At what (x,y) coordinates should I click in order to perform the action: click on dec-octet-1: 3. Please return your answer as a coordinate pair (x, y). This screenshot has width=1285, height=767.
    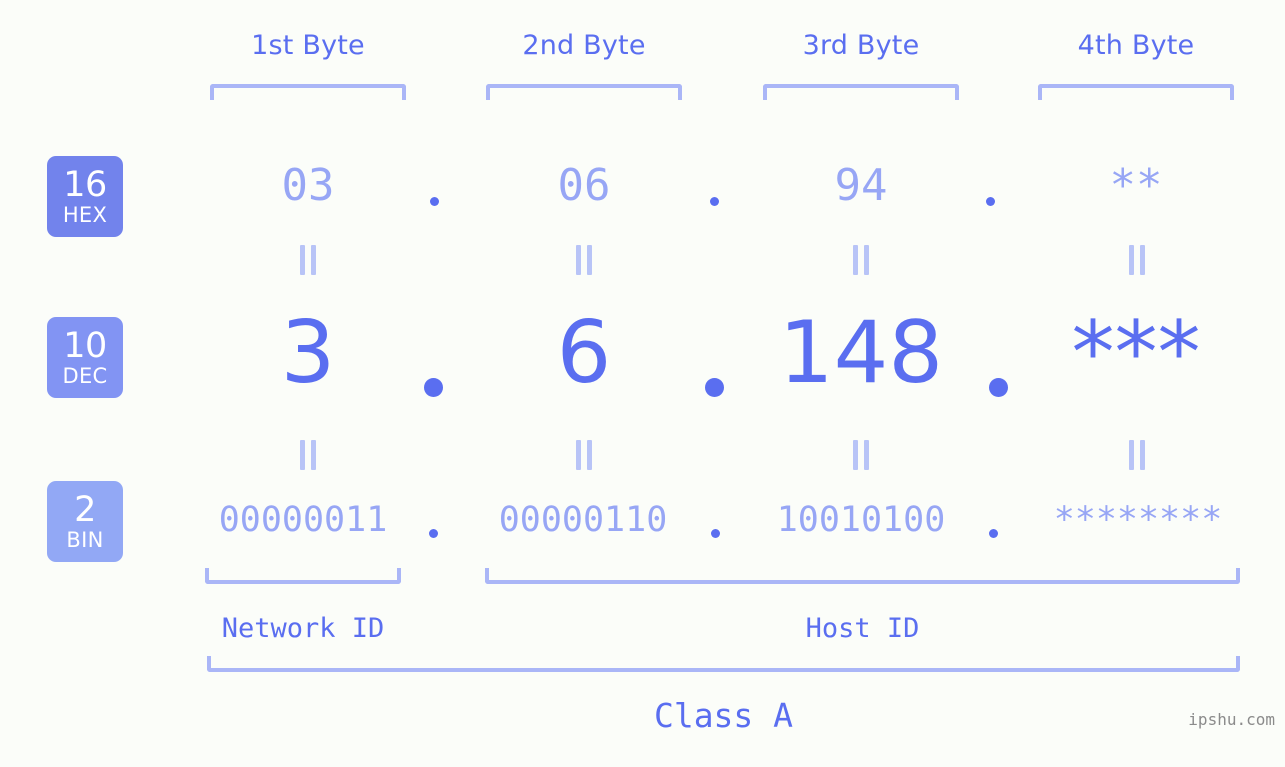
    Looking at the image, I should click on (308, 353).